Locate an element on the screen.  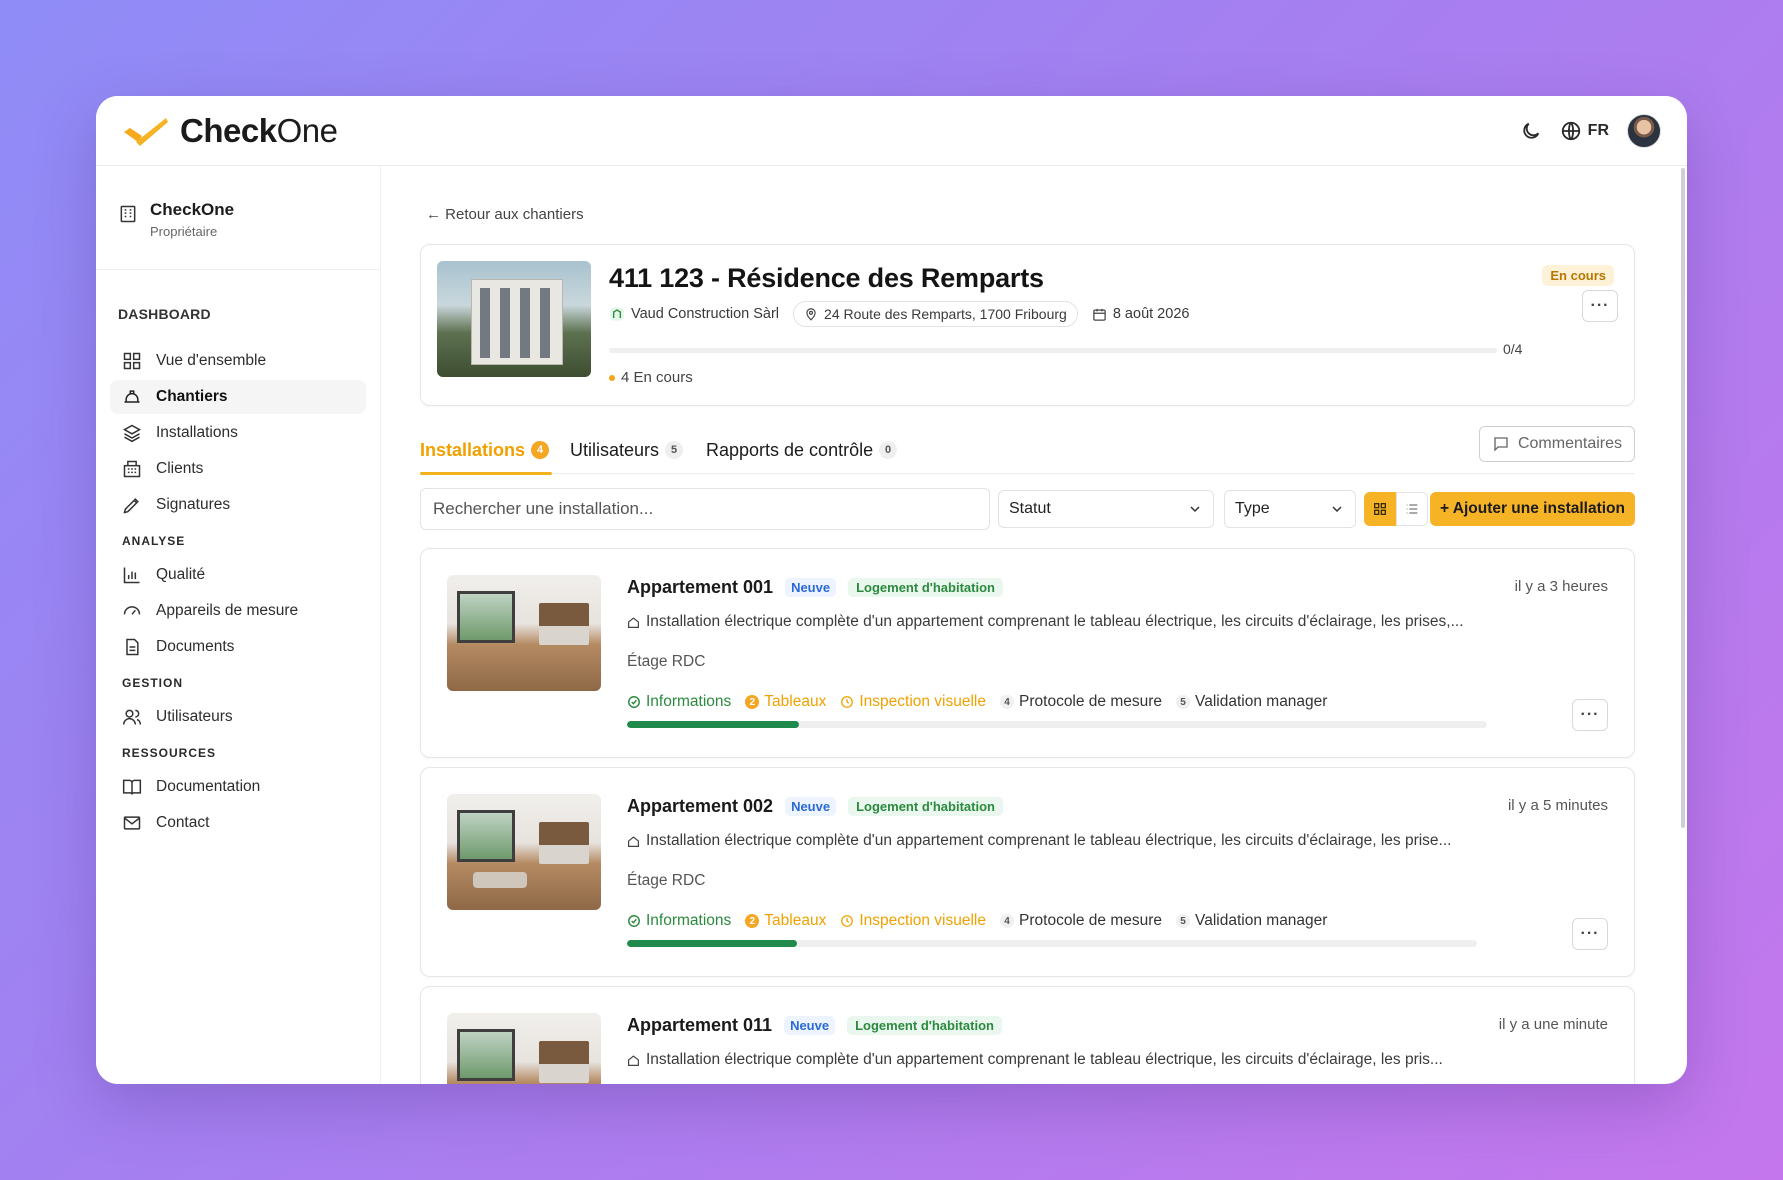
sidebar-item-label: Qualité is located at coordinates (181, 574).